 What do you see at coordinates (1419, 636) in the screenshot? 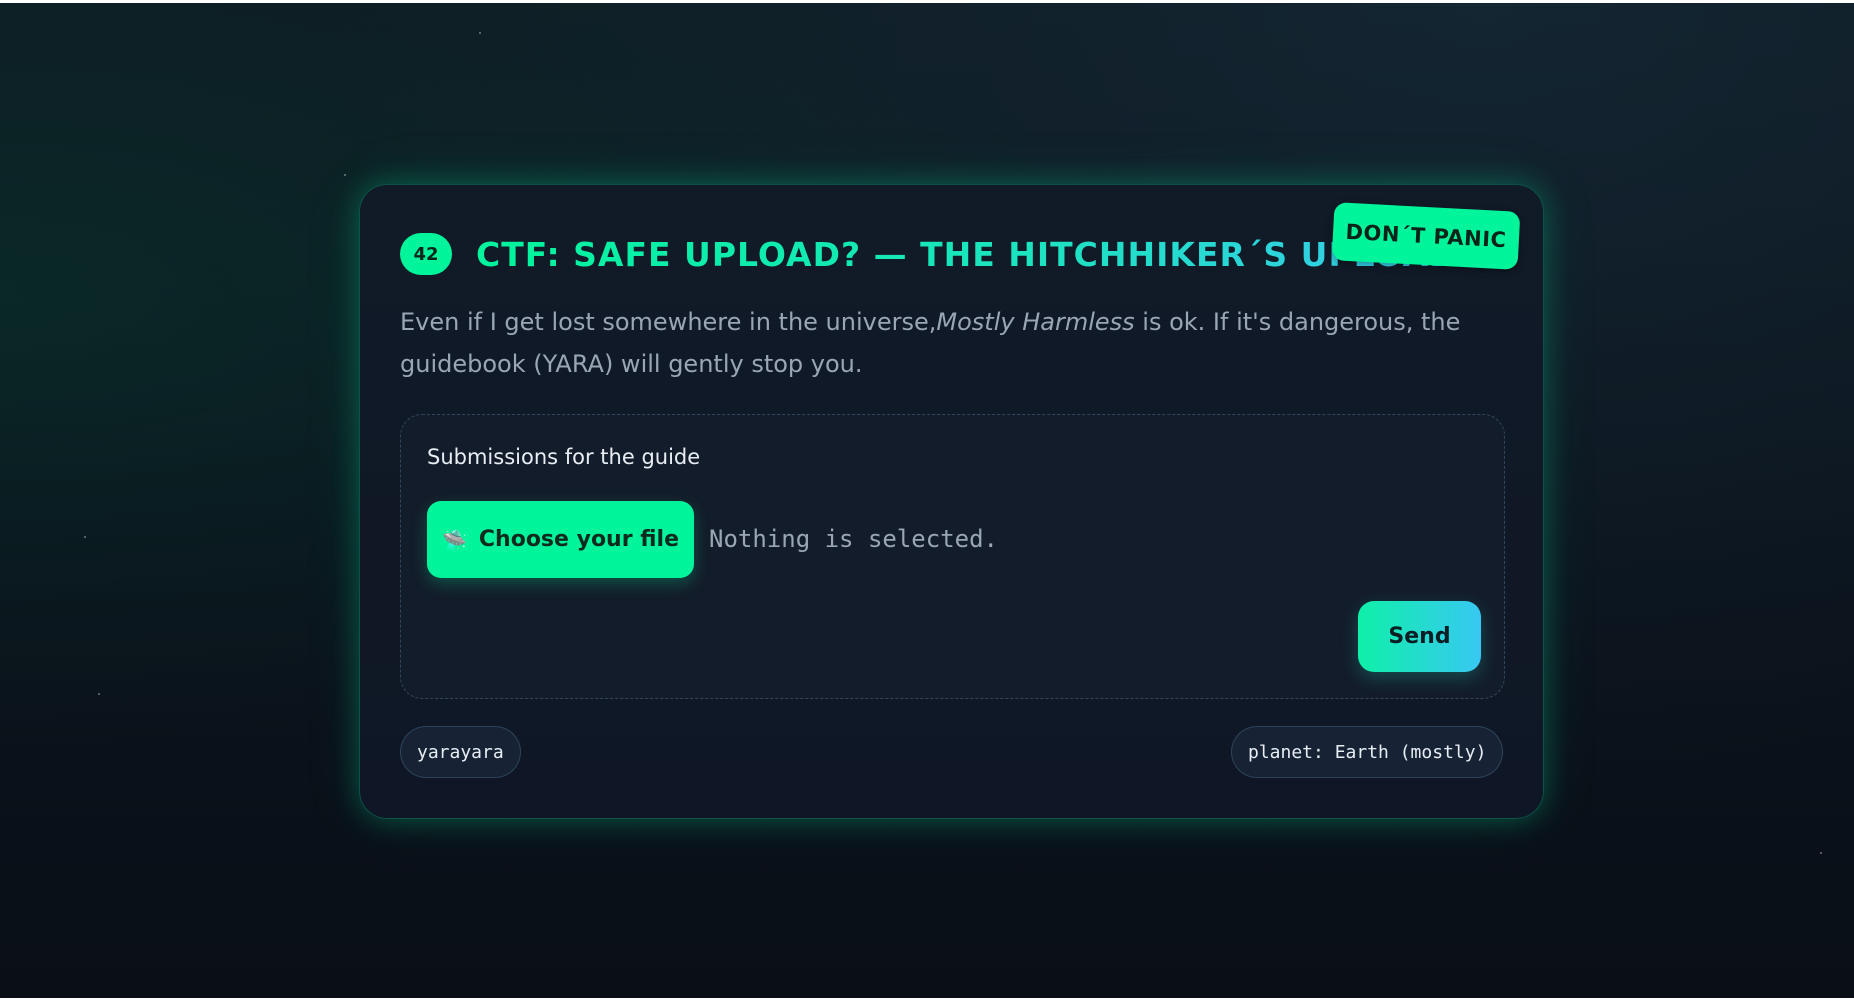
I see `send-button: Send` at bounding box center [1419, 636].